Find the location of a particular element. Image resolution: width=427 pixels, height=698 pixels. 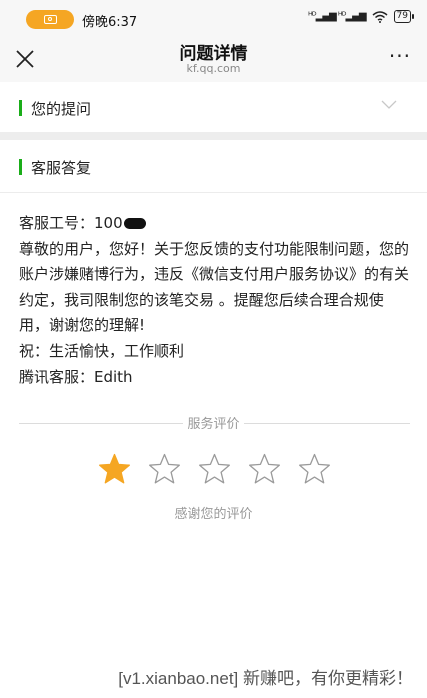

rating-title-text: 服务评价 is located at coordinates (213, 424).